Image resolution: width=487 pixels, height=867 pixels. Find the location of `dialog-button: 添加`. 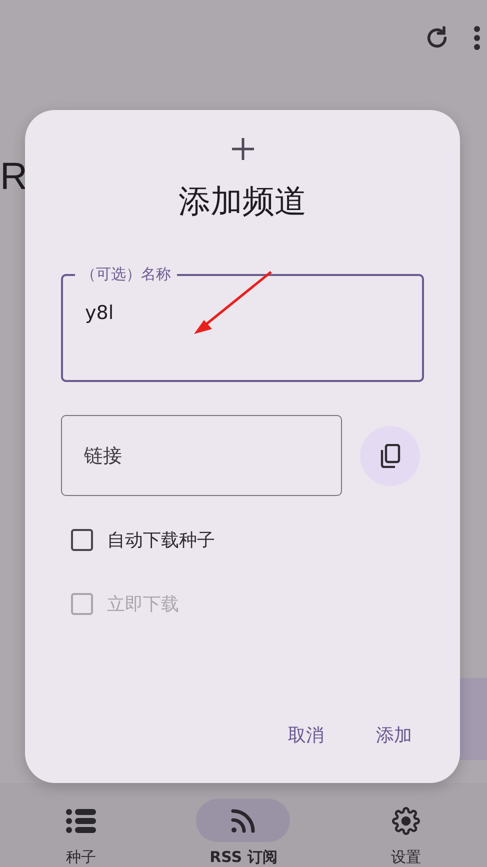

dialog-button: 添加 is located at coordinates (394, 735).